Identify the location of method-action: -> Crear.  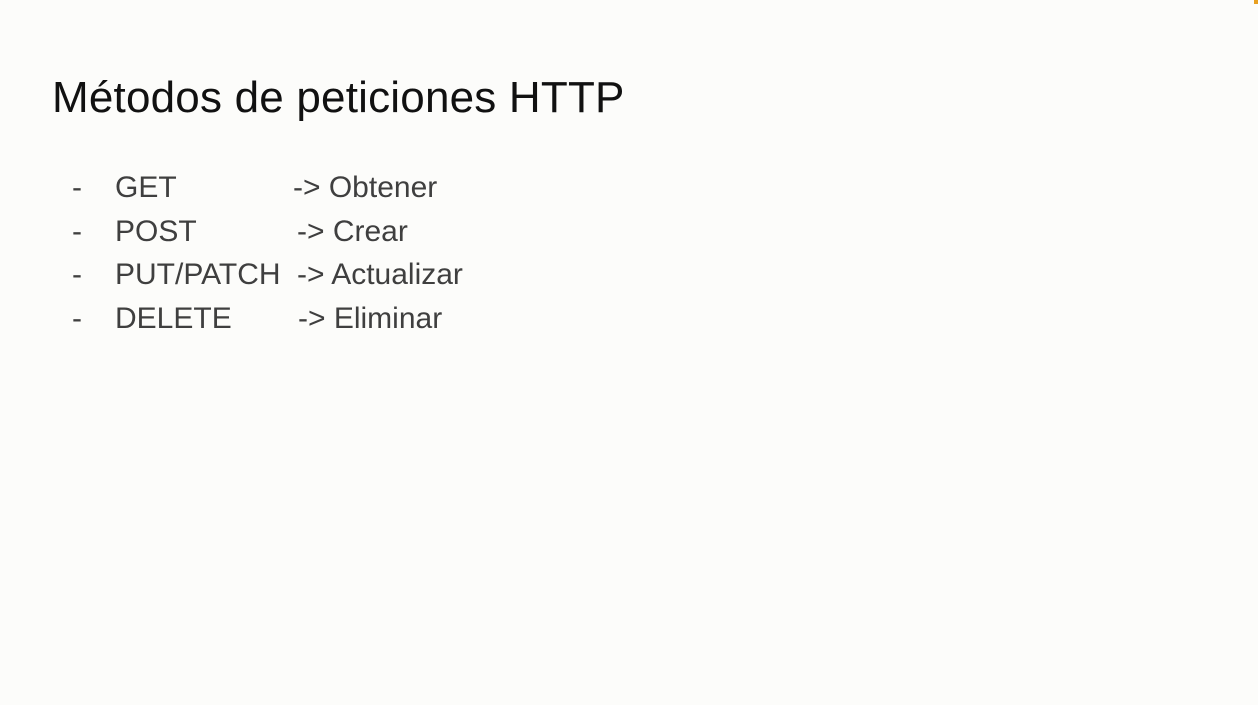
(352, 231).